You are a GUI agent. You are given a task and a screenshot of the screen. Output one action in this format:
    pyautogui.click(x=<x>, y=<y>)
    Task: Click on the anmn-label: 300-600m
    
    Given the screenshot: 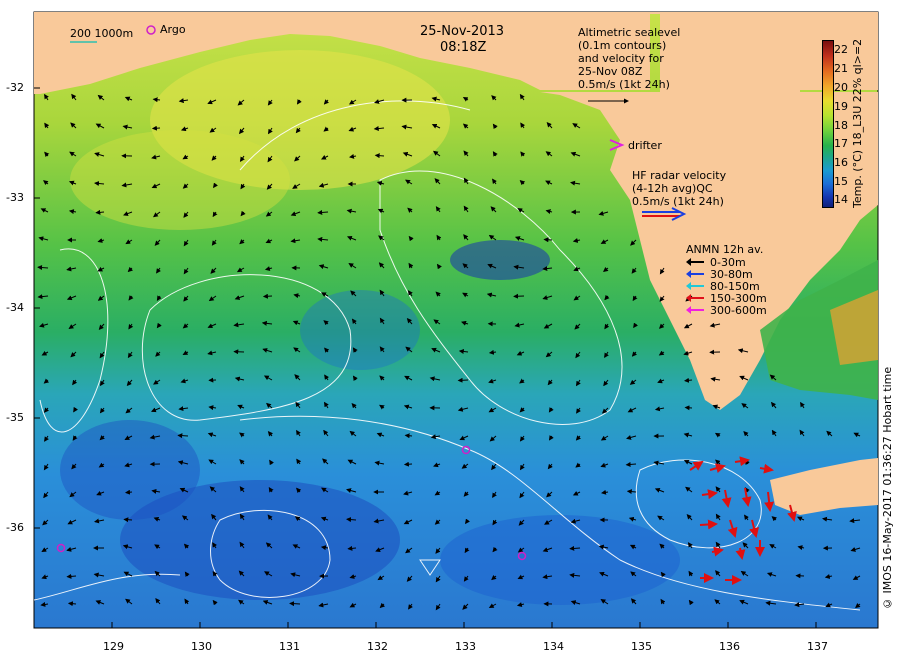 What is the action you would take?
    pyautogui.click(x=738, y=310)
    